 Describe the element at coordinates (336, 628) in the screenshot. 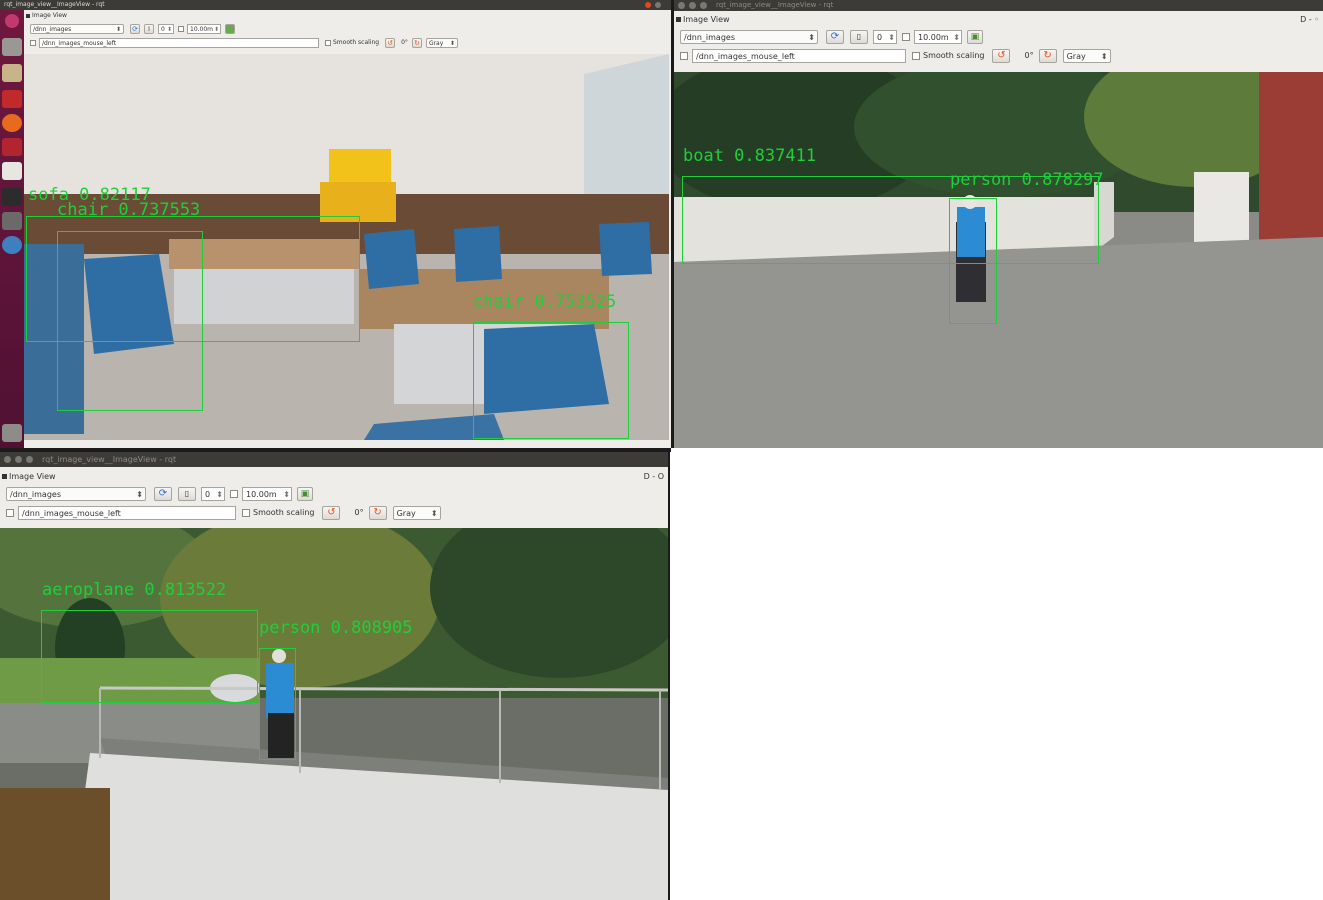

I see `detection-label-person: person 0.808905` at that location.